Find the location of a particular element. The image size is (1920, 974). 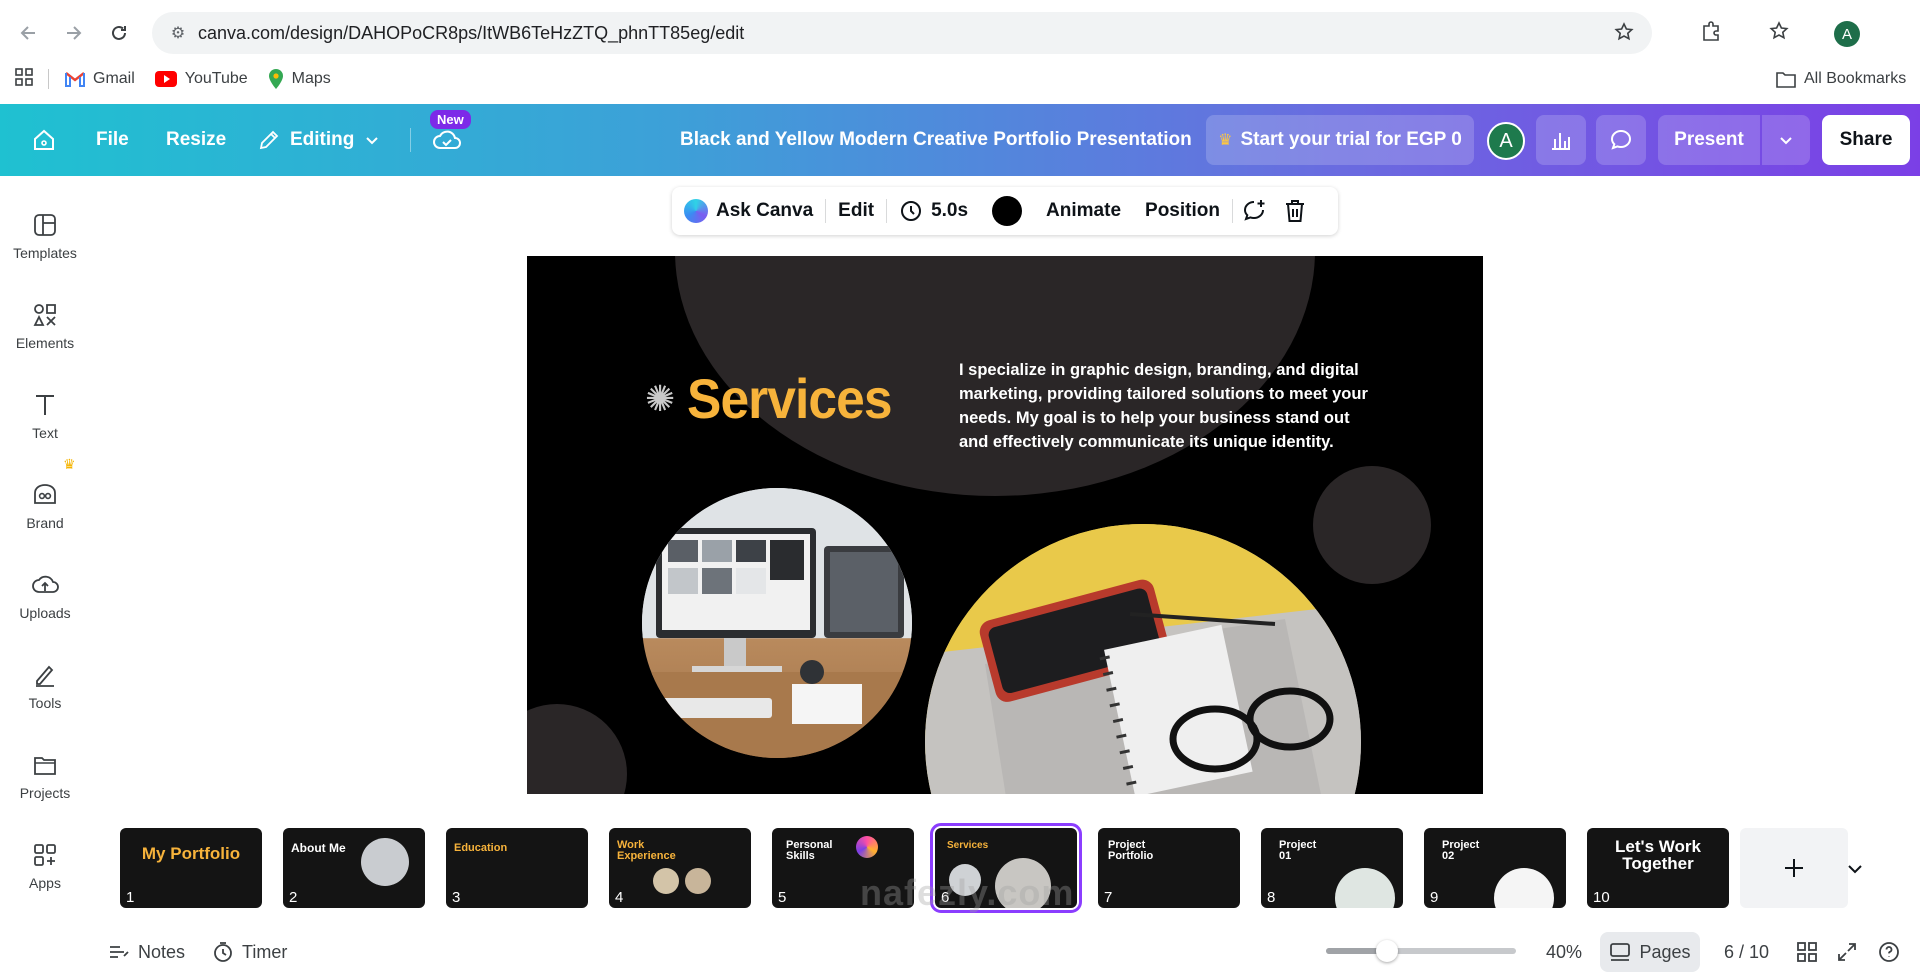

sidebar-item-brand: Brand is located at coordinates (45, 506).